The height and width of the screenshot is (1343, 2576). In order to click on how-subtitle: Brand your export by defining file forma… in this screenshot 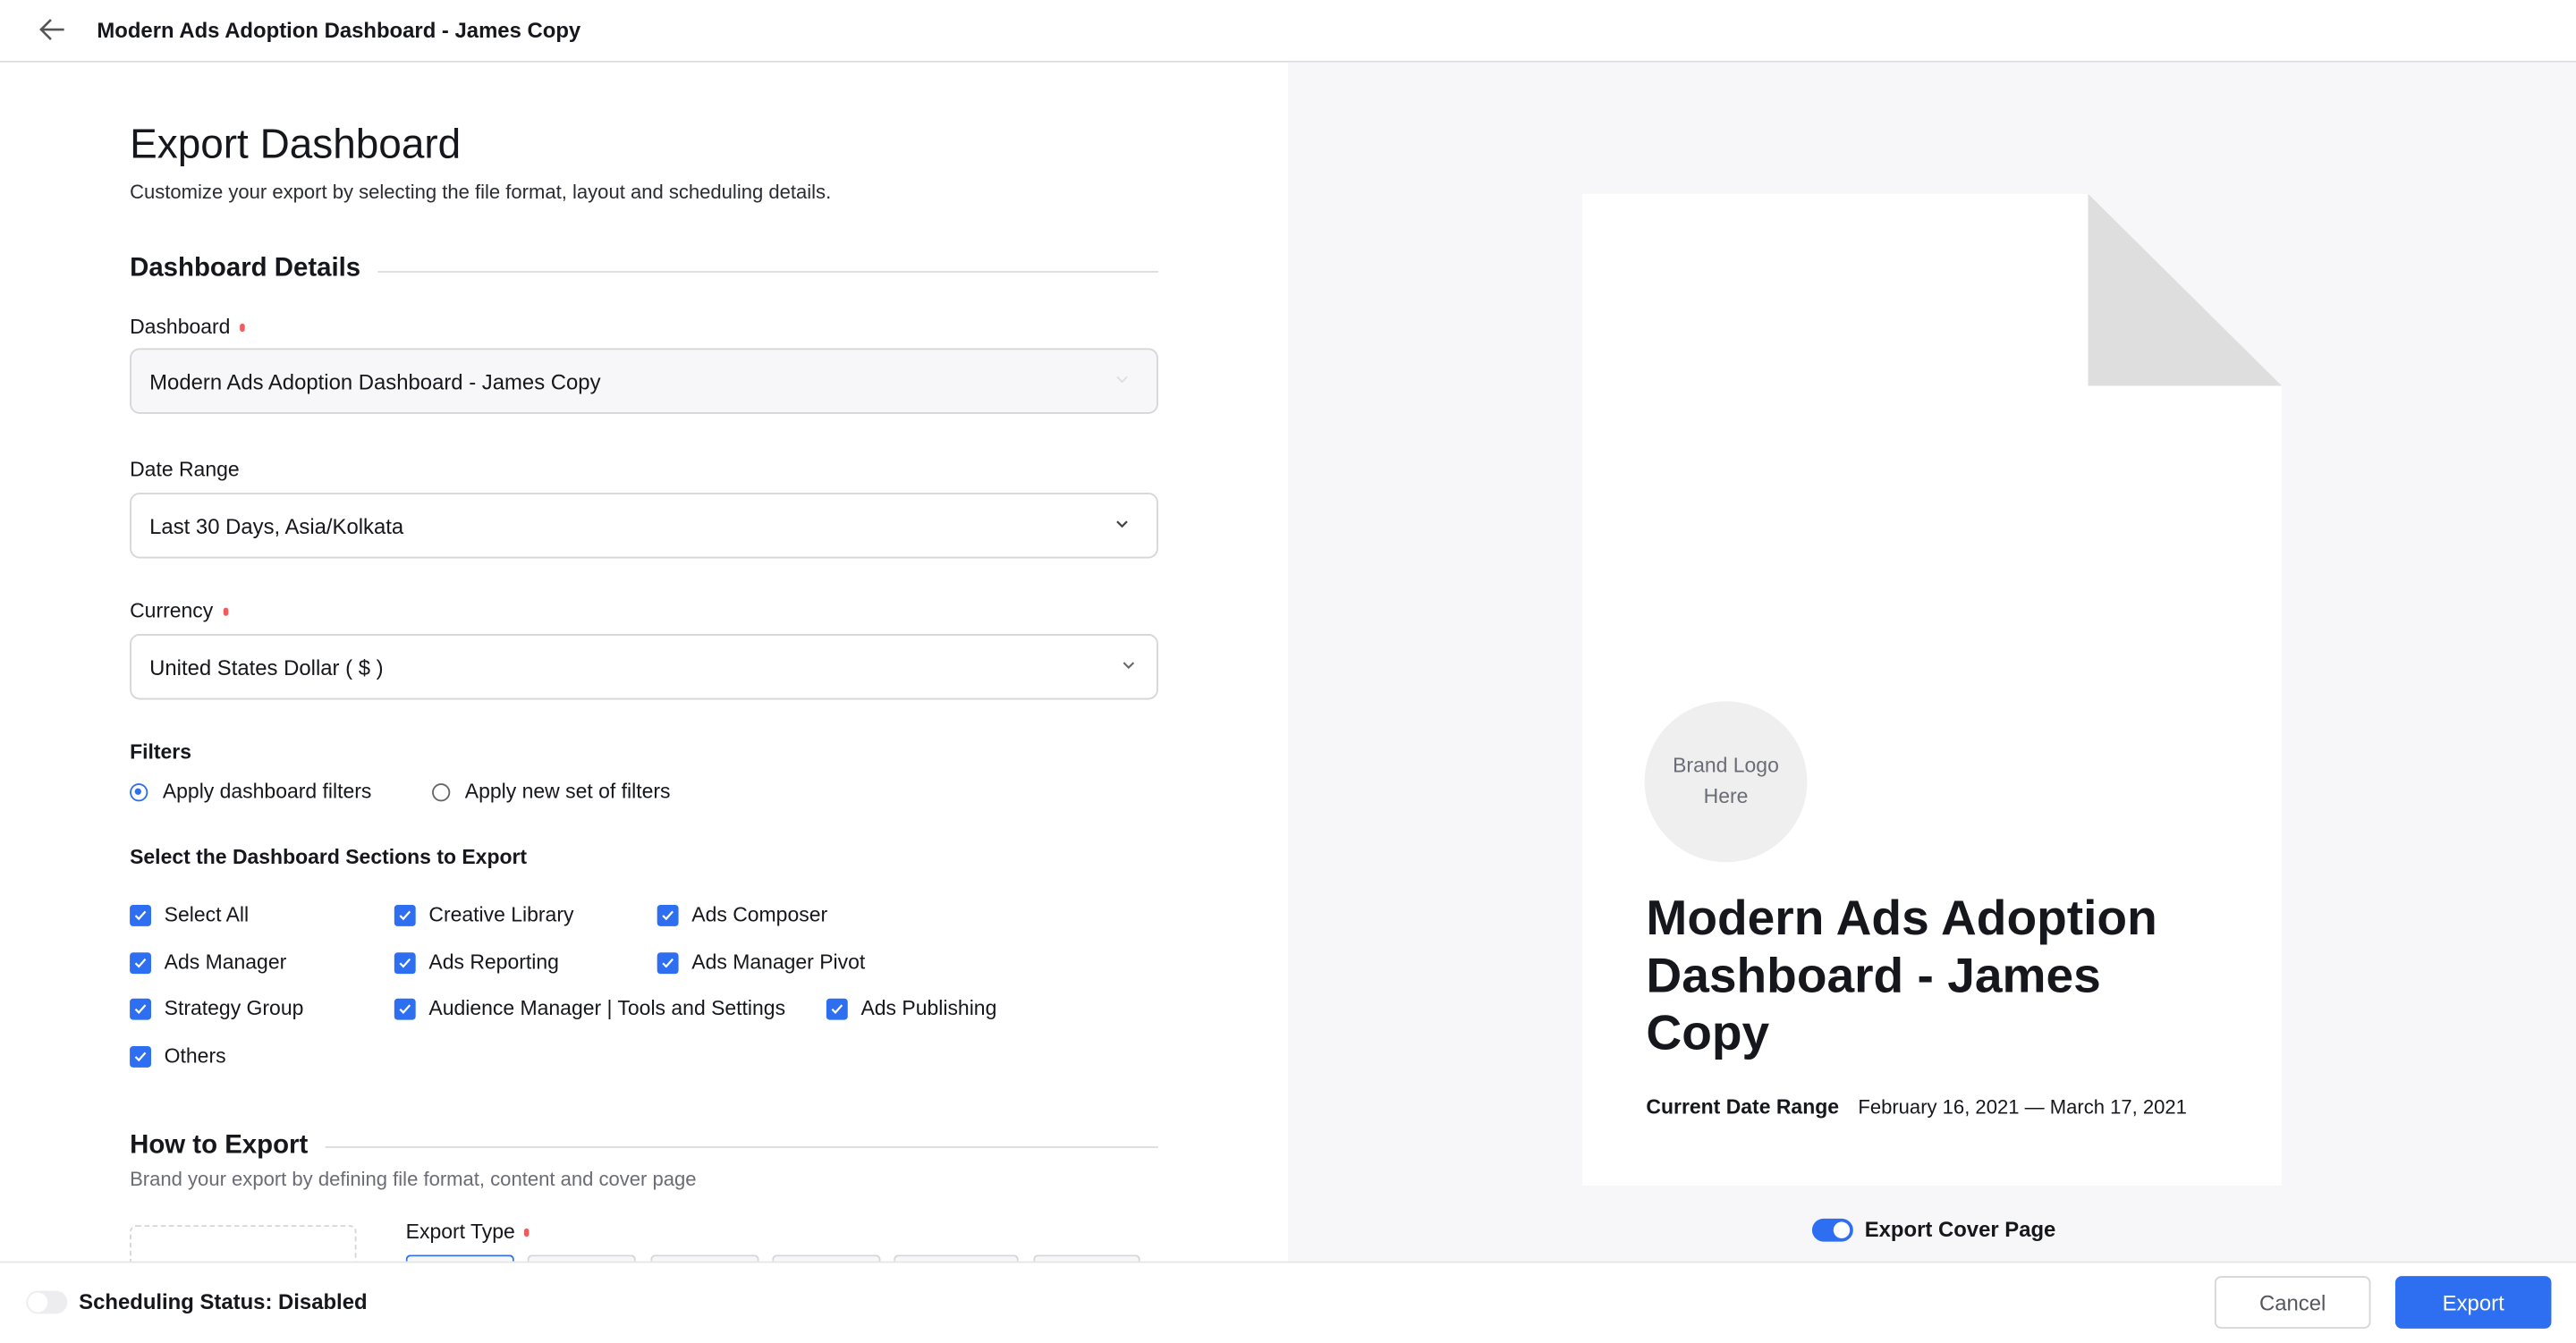, I will do `click(413, 1179)`.